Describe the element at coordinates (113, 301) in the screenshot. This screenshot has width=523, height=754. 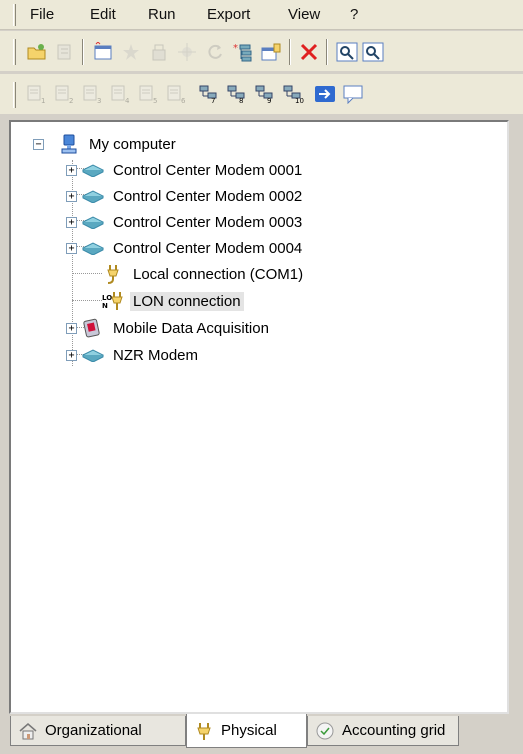
I see `lon-plug-icon: LO N` at that location.